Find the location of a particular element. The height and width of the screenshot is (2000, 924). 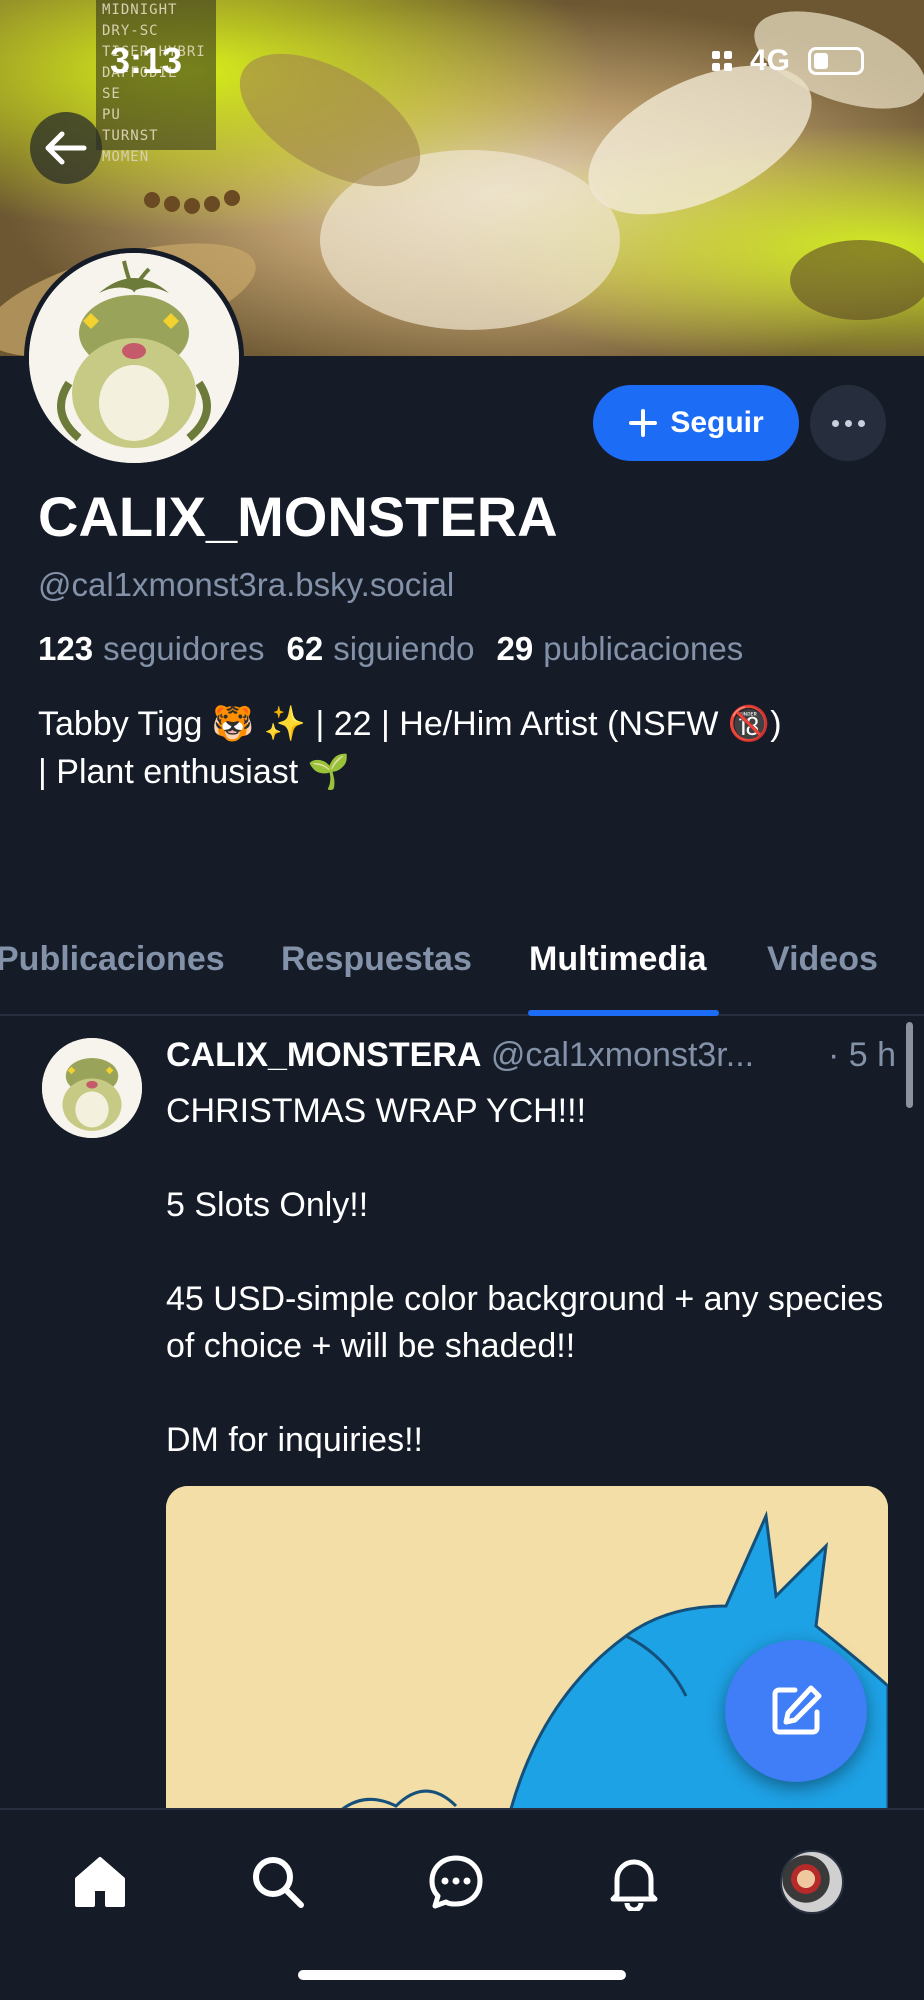

battery-icon is located at coordinates (836, 61).